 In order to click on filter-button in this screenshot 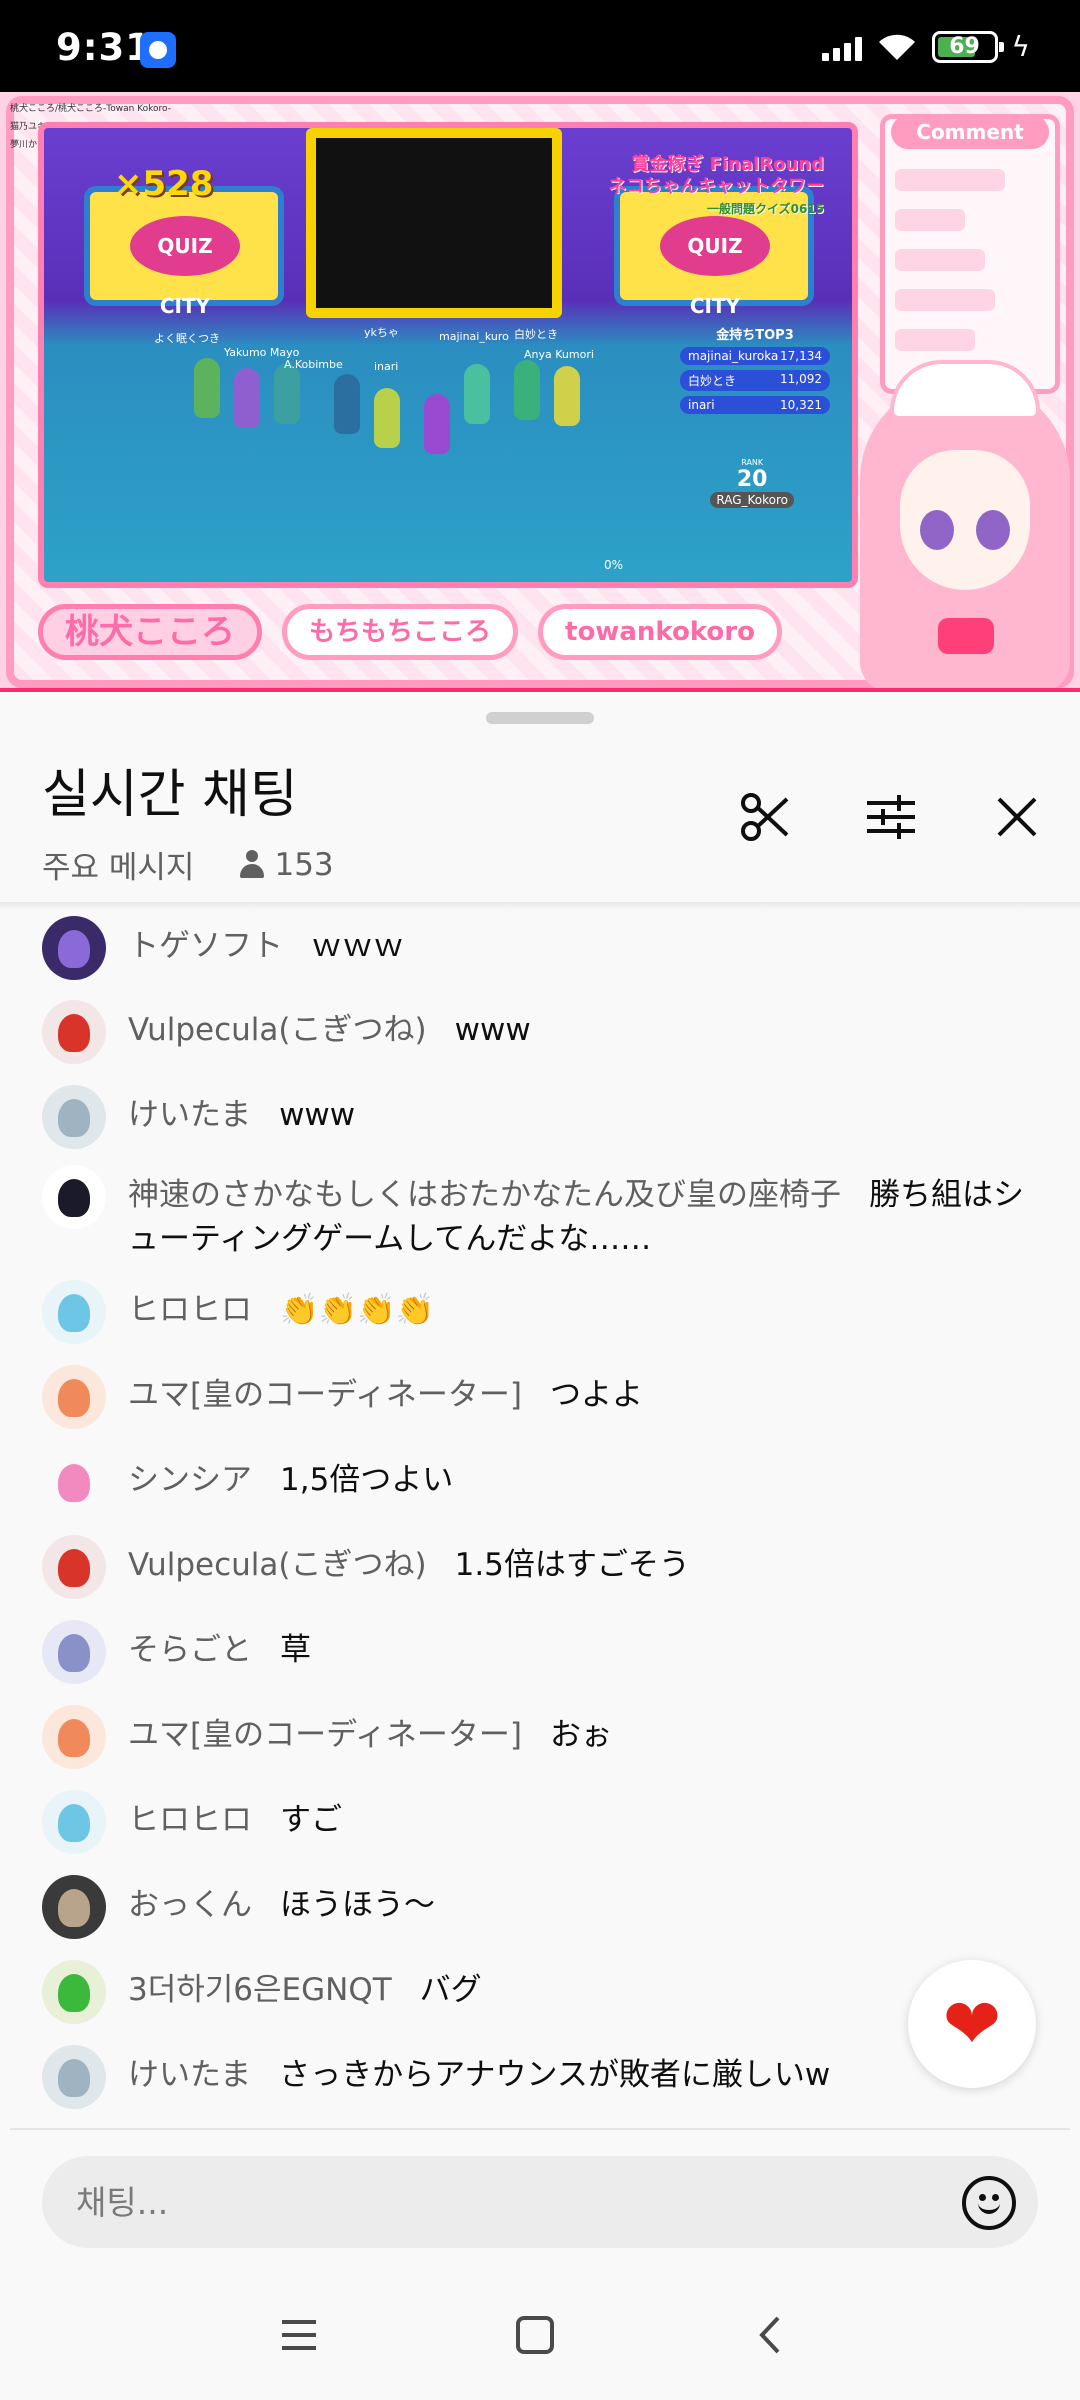, I will do `click(891, 817)`.